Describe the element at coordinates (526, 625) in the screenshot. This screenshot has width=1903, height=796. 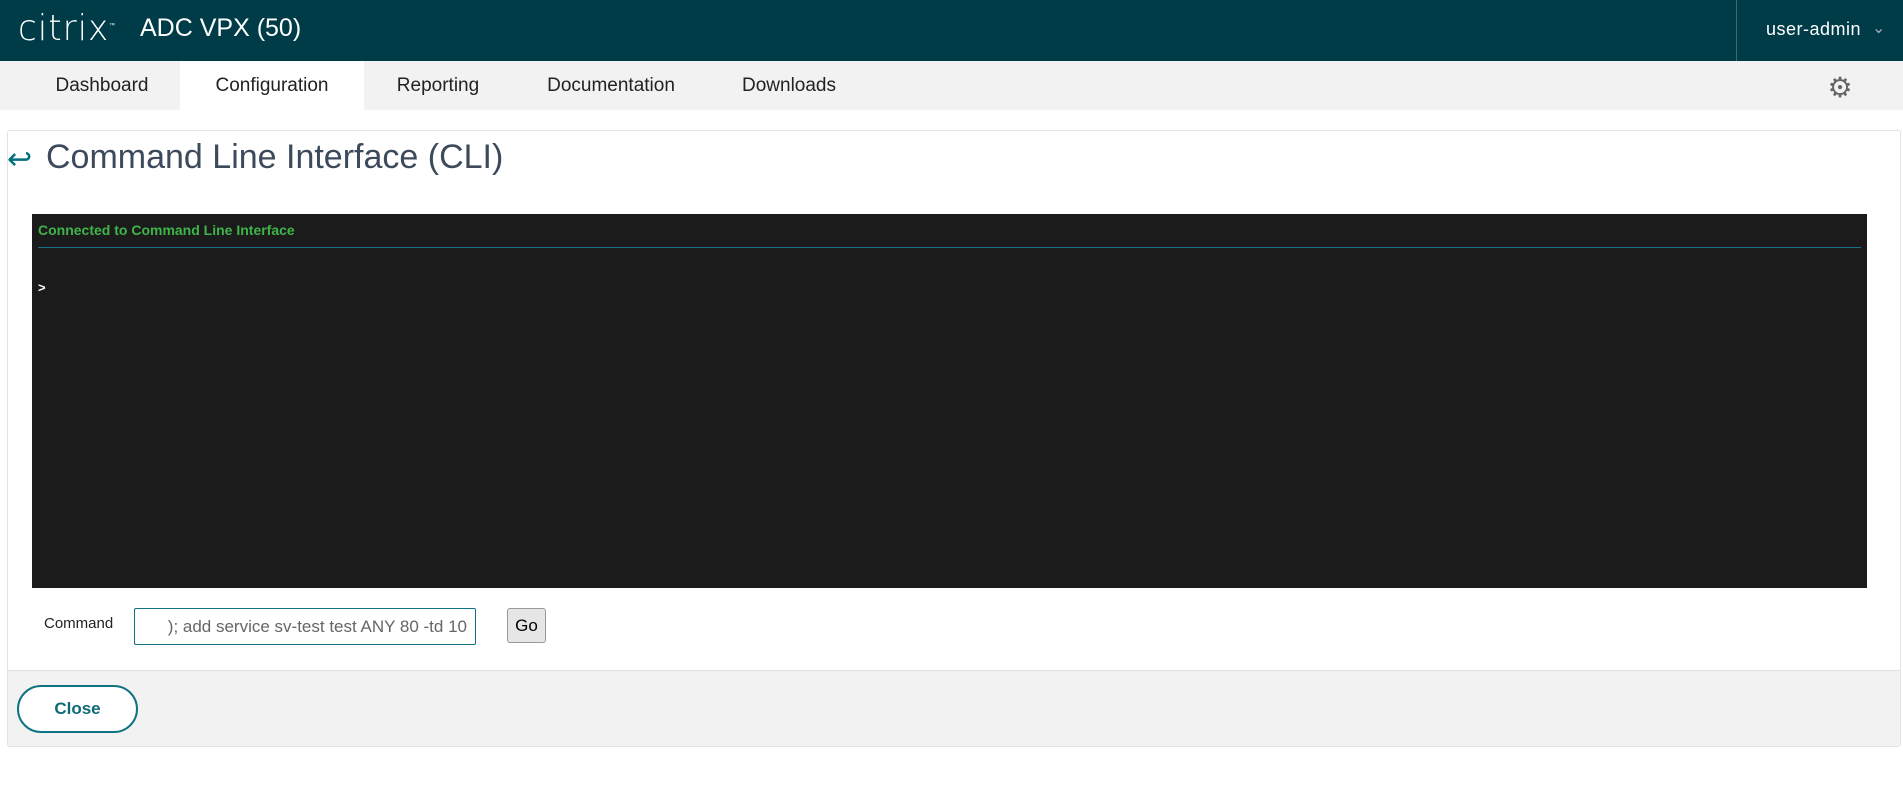
I see `go-button: Go` at that location.